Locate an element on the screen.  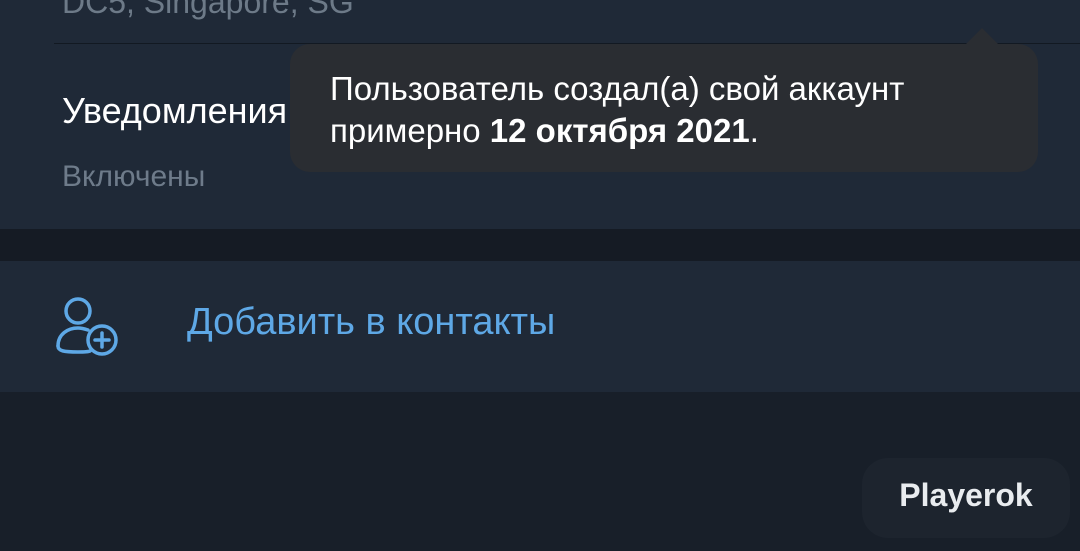
tooltip-text-suffix: . is located at coordinates (754, 130).